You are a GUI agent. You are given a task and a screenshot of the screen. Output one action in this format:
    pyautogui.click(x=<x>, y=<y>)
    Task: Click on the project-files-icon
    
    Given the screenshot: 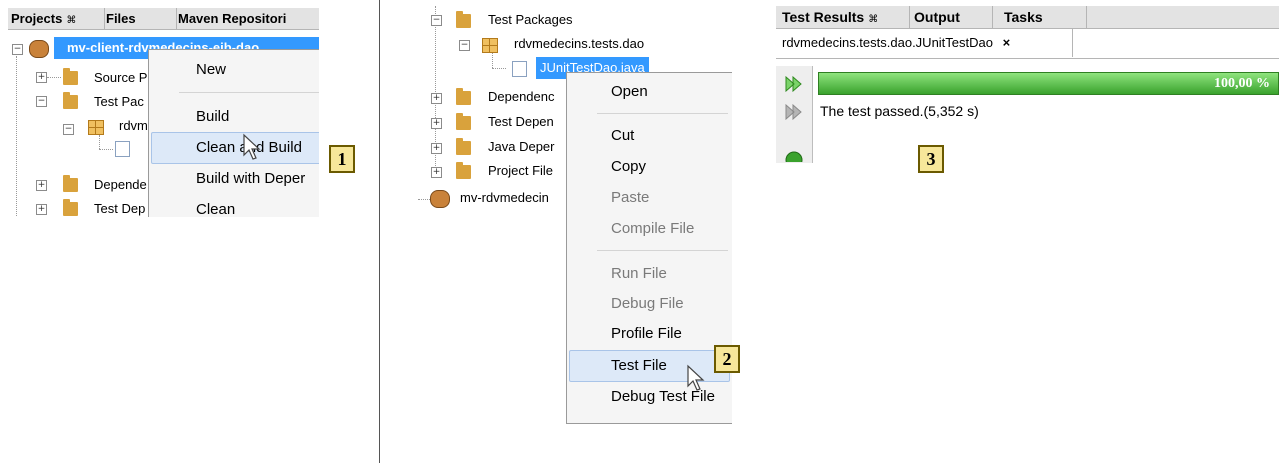 What is the action you would take?
    pyautogui.click(x=463, y=170)
    